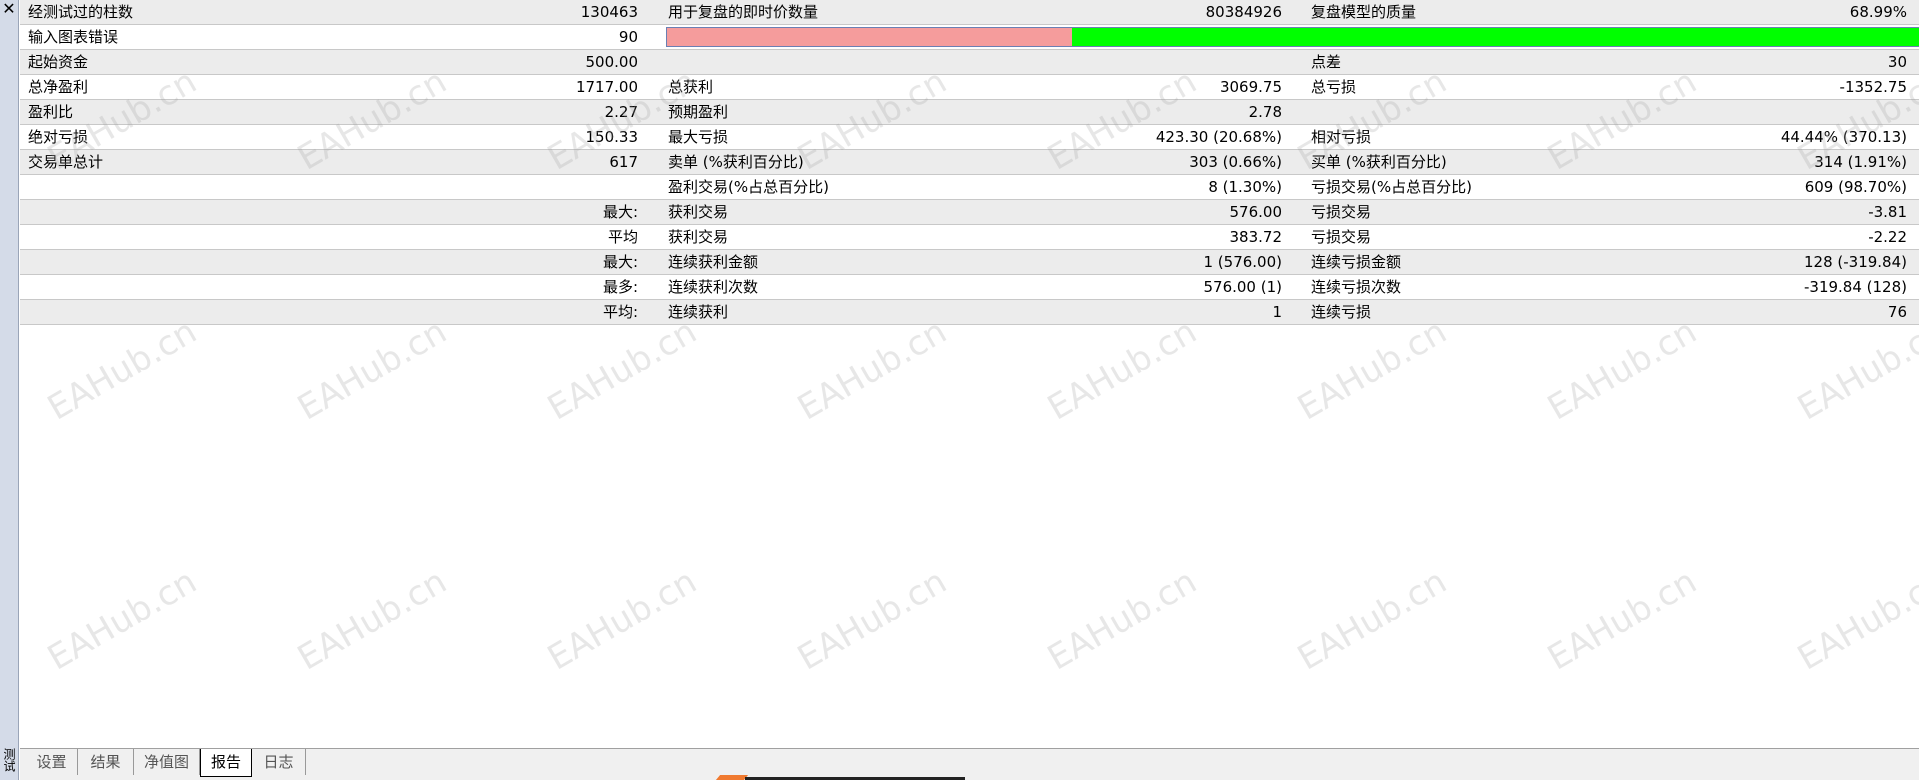 The image size is (1919, 780). Describe the element at coordinates (969, 112) in the screenshot. I see `report-row: 盈利比 2.27 预期盈利 2.78` at that location.